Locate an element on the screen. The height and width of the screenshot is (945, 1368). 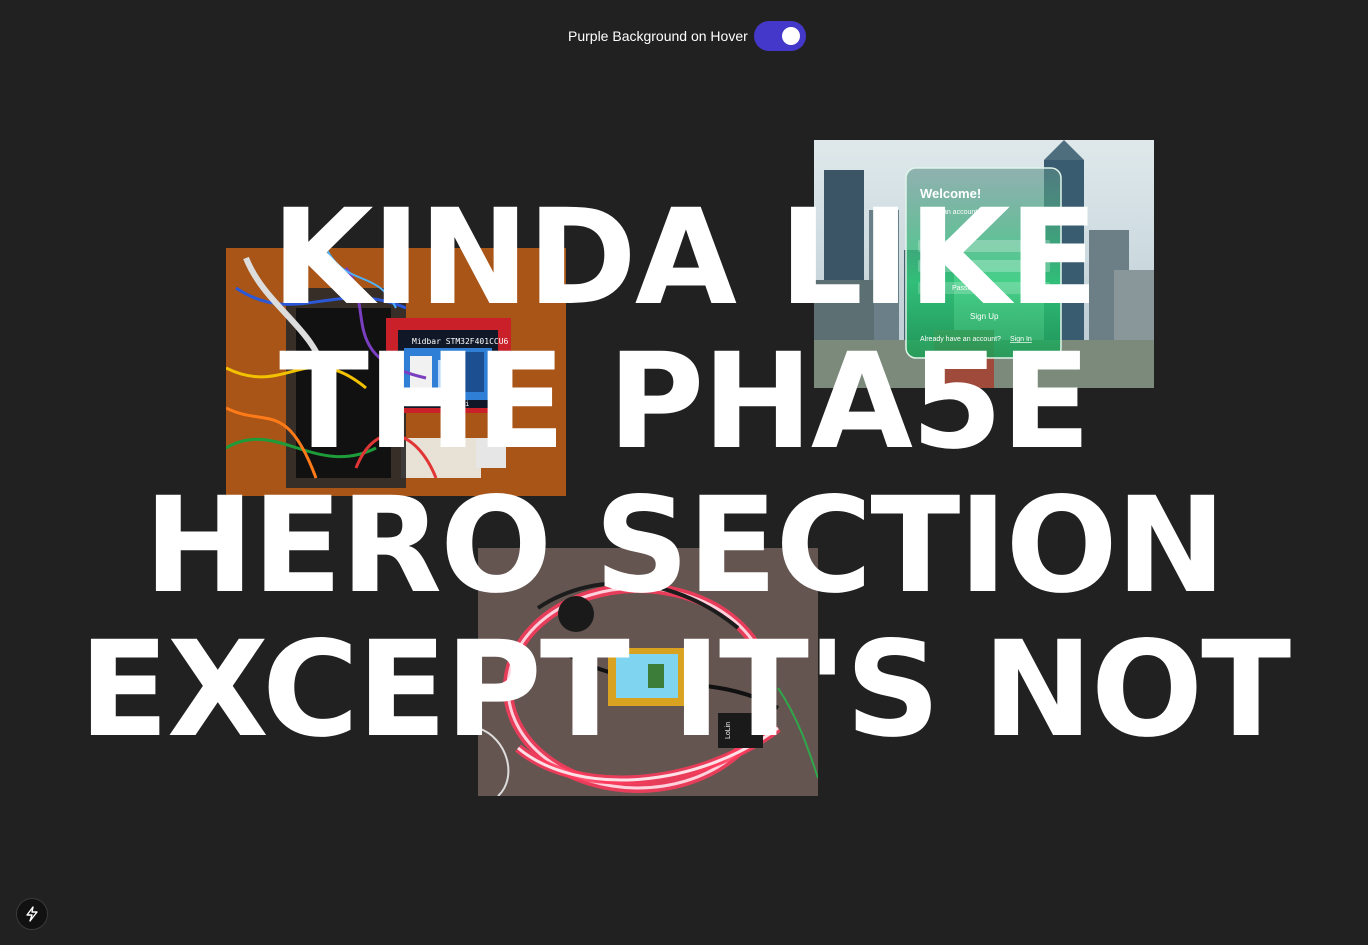
led-strip-photo: LoLin is located at coordinates (648, 672).